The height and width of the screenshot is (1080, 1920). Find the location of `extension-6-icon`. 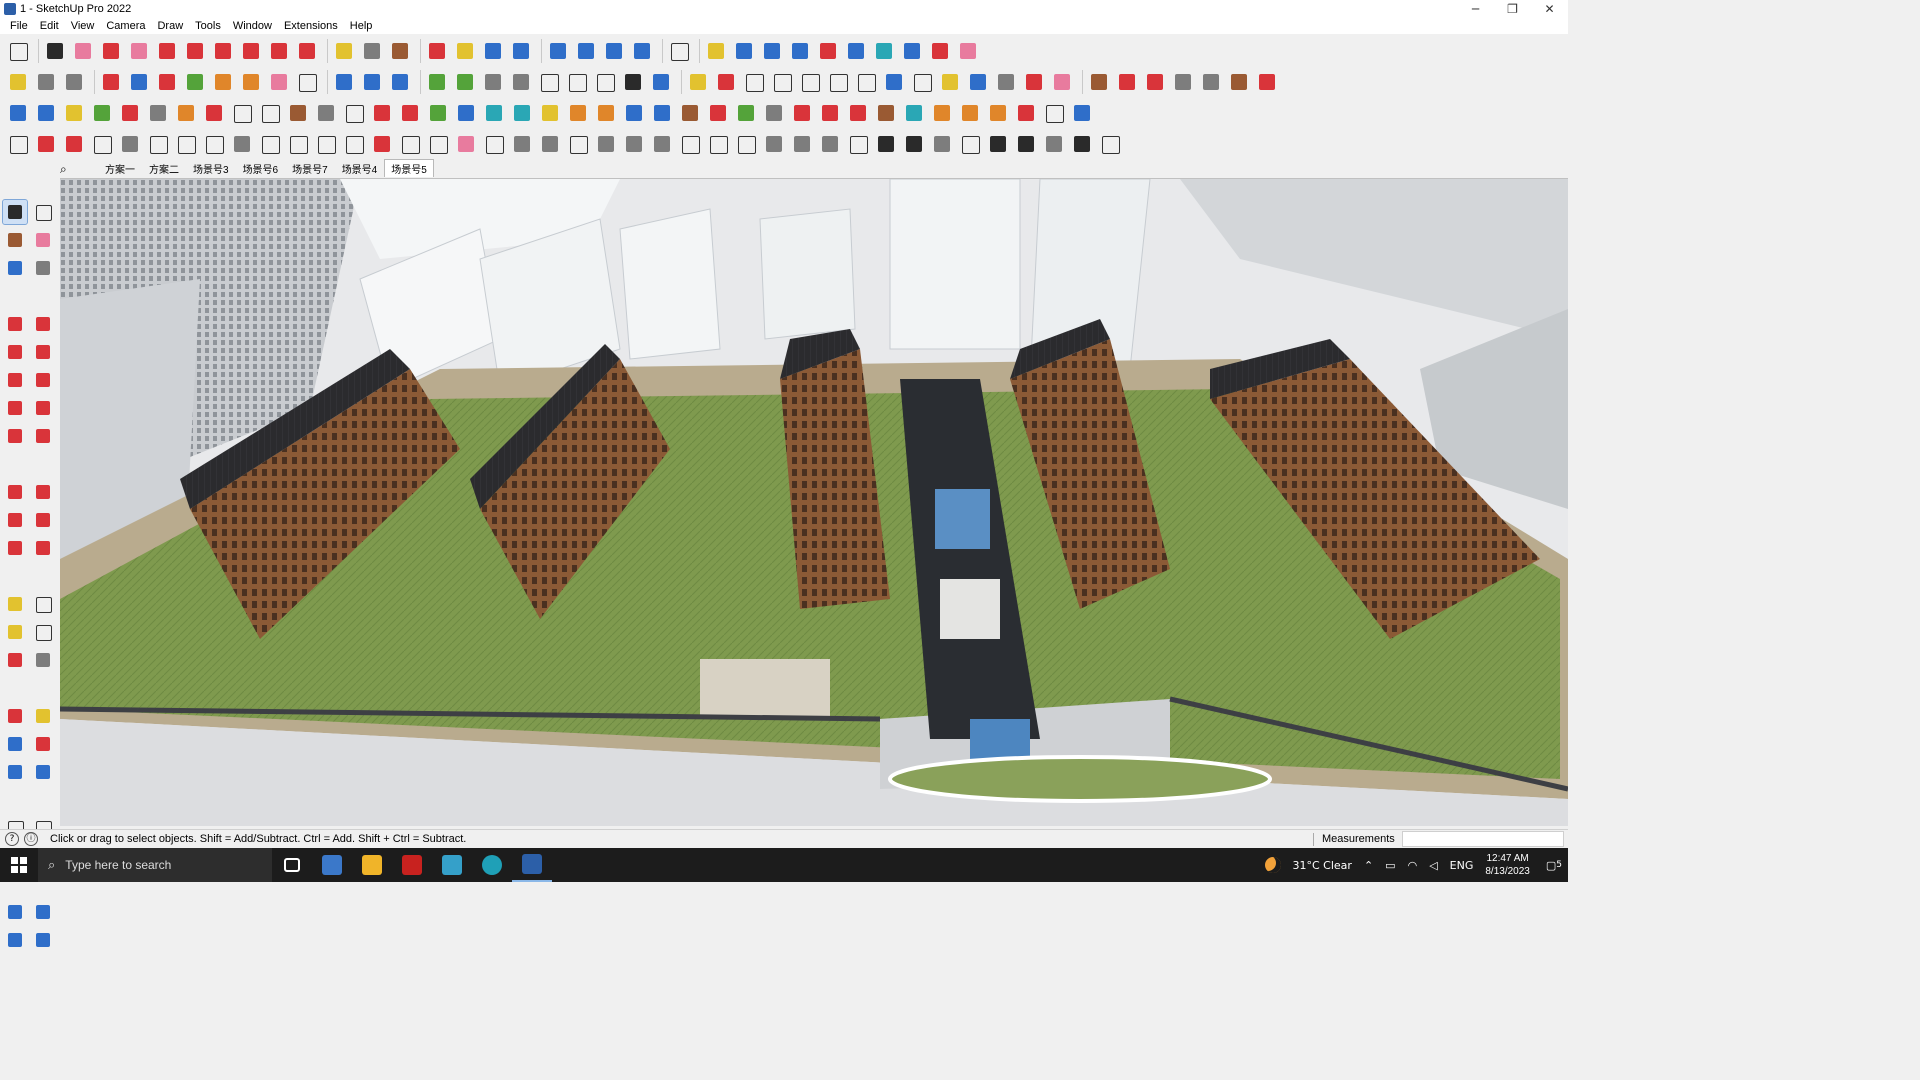

extension-6-icon is located at coordinates (856, 51).